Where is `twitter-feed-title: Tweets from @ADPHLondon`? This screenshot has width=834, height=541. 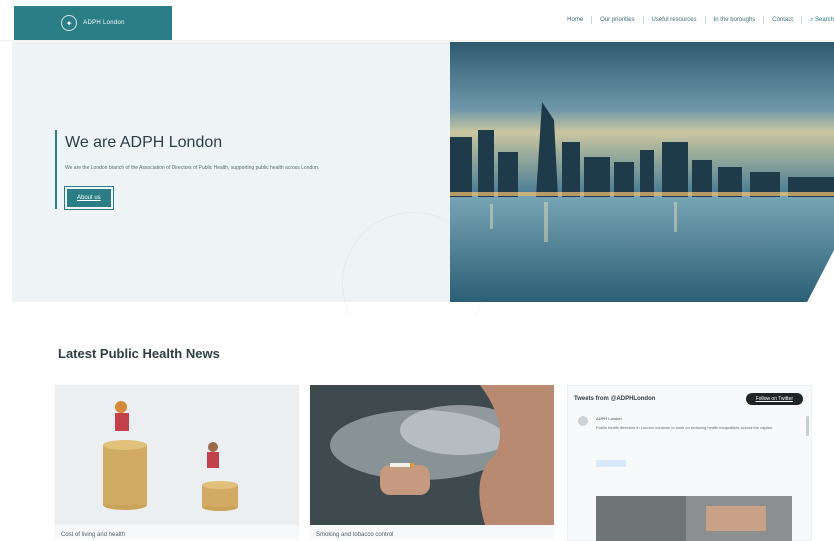 twitter-feed-title: Tweets from @ADPHLondon is located at coordinates (615, 399).